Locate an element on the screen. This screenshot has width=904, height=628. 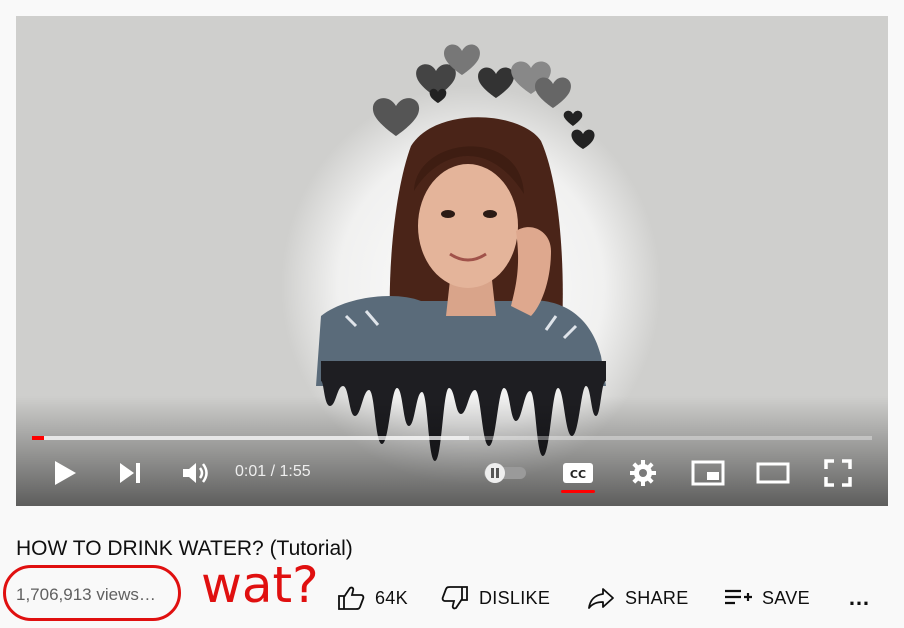
play-button is located at coordinates (65, 473).